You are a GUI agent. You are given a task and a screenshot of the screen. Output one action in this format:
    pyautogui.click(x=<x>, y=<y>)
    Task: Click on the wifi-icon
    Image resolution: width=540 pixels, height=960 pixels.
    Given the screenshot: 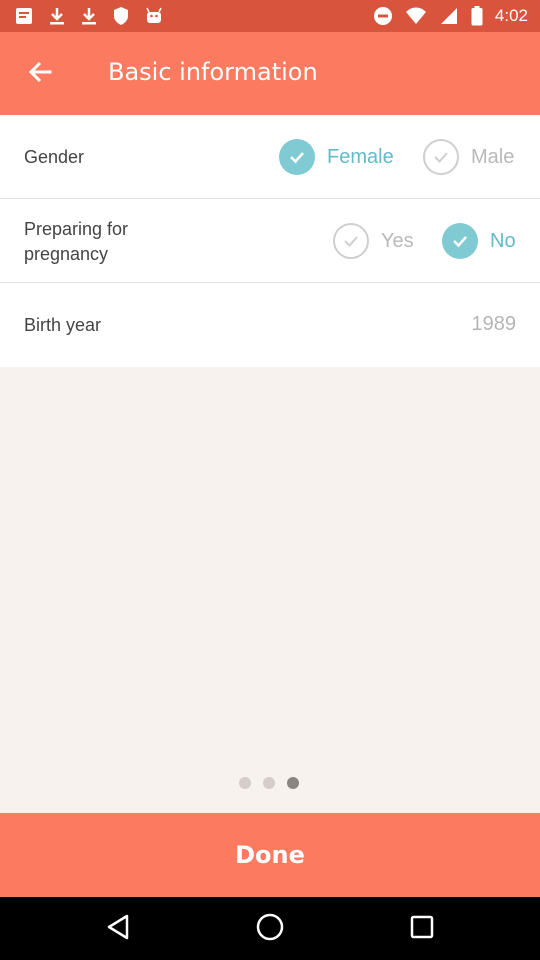 What is the action you would take?
    pyautogui.click(x=416, y=16)
    